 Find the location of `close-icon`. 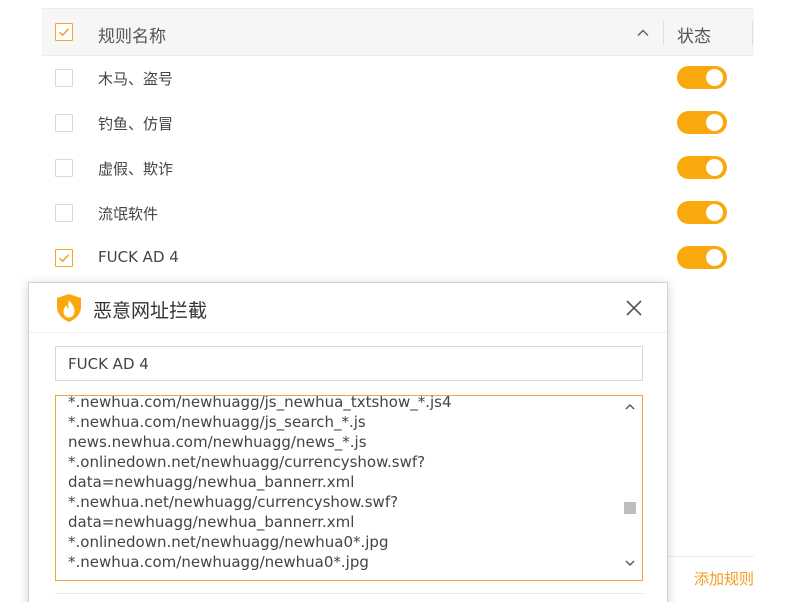

close-icon is located at coordinates (634, 308).